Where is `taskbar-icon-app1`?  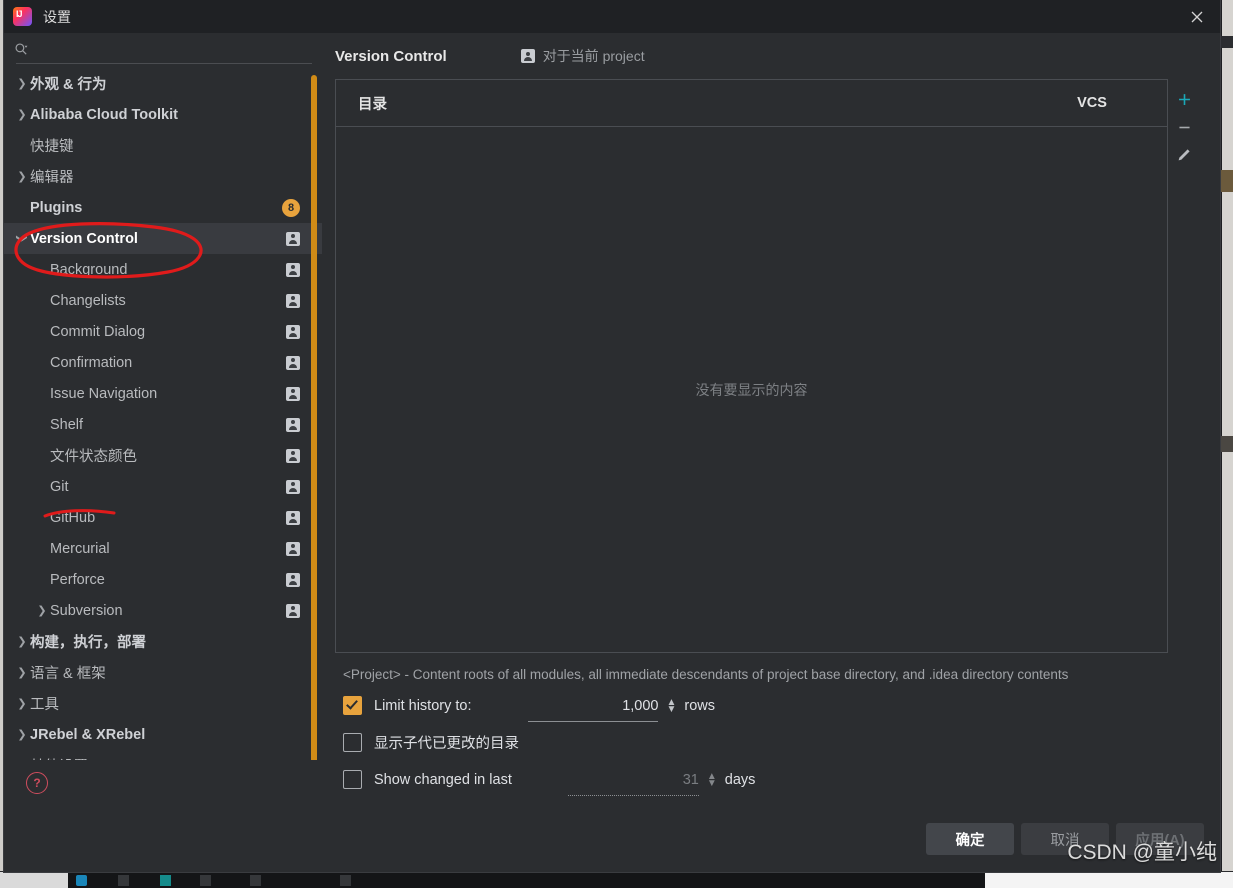
taskbar-icon-app1 is located at coordinates (81, 880).